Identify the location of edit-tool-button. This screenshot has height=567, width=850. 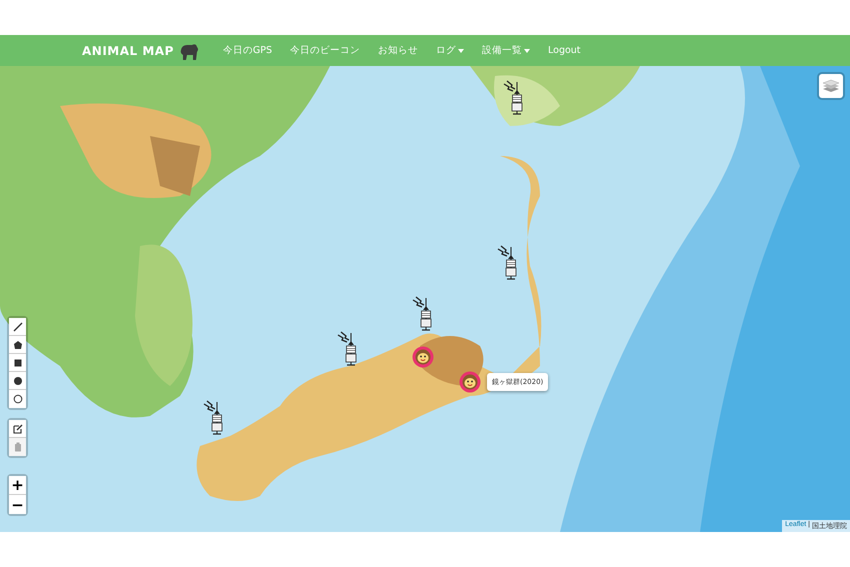
(17, 429).